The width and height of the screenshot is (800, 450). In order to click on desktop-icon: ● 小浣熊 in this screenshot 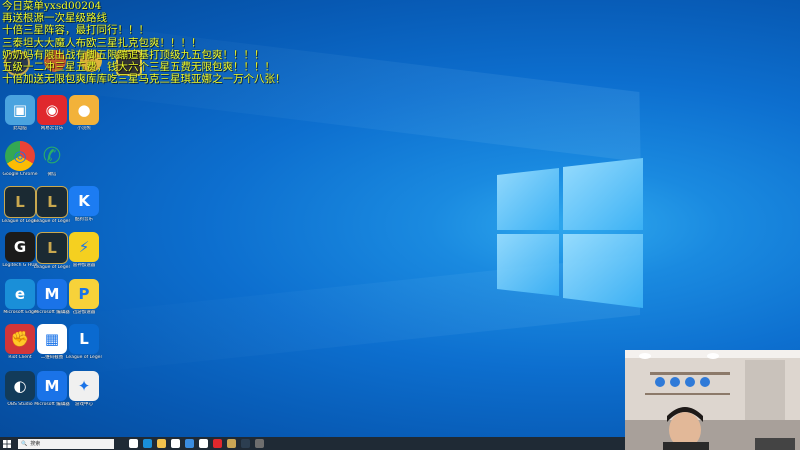, I will do `click(84, 113)`.